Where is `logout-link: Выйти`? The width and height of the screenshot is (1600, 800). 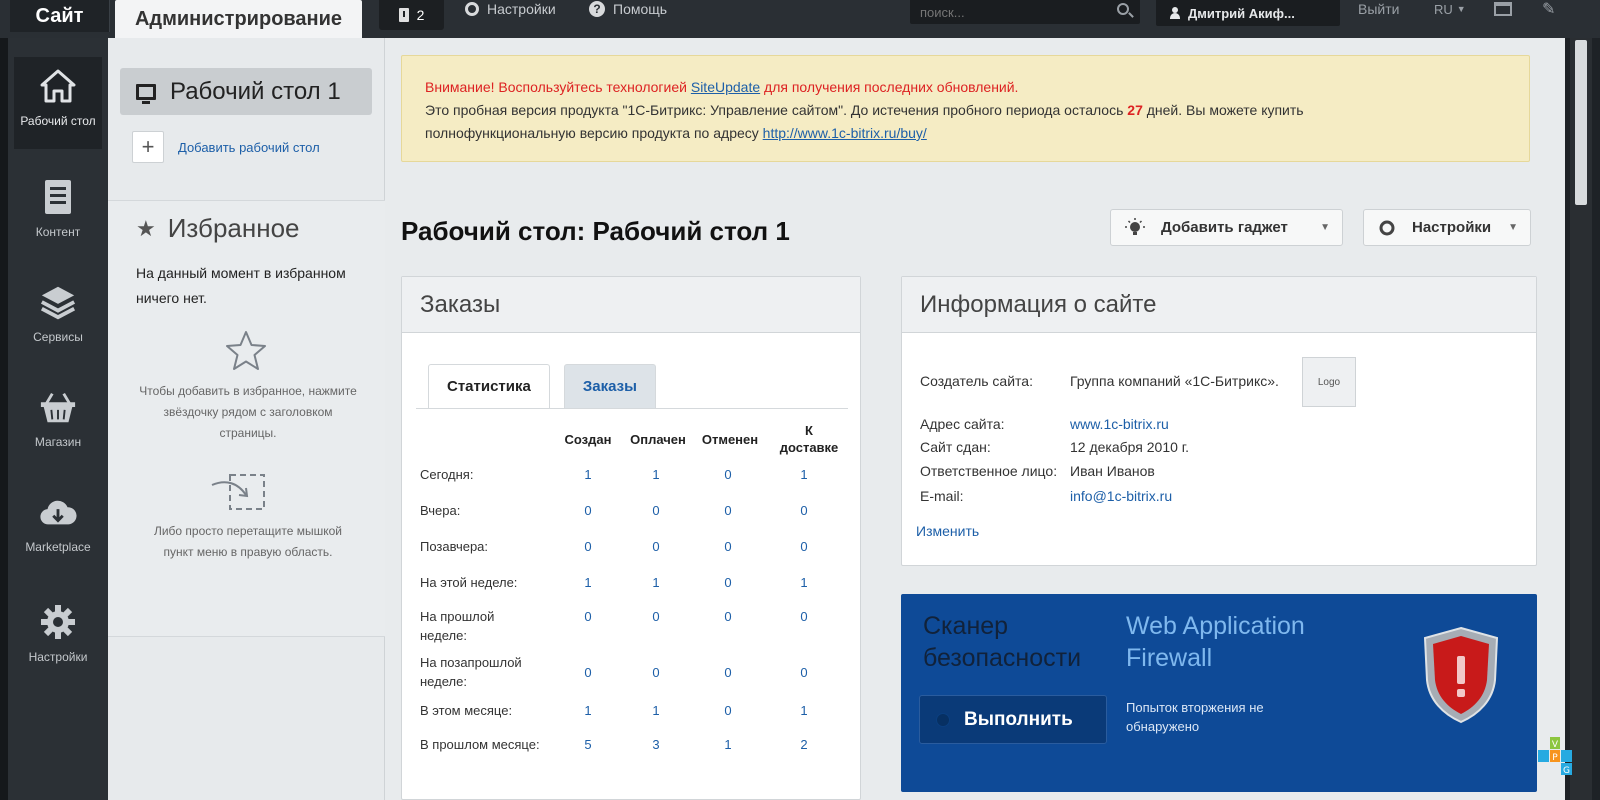 logout-link: Выйти is located at coordinates (1378, 9).